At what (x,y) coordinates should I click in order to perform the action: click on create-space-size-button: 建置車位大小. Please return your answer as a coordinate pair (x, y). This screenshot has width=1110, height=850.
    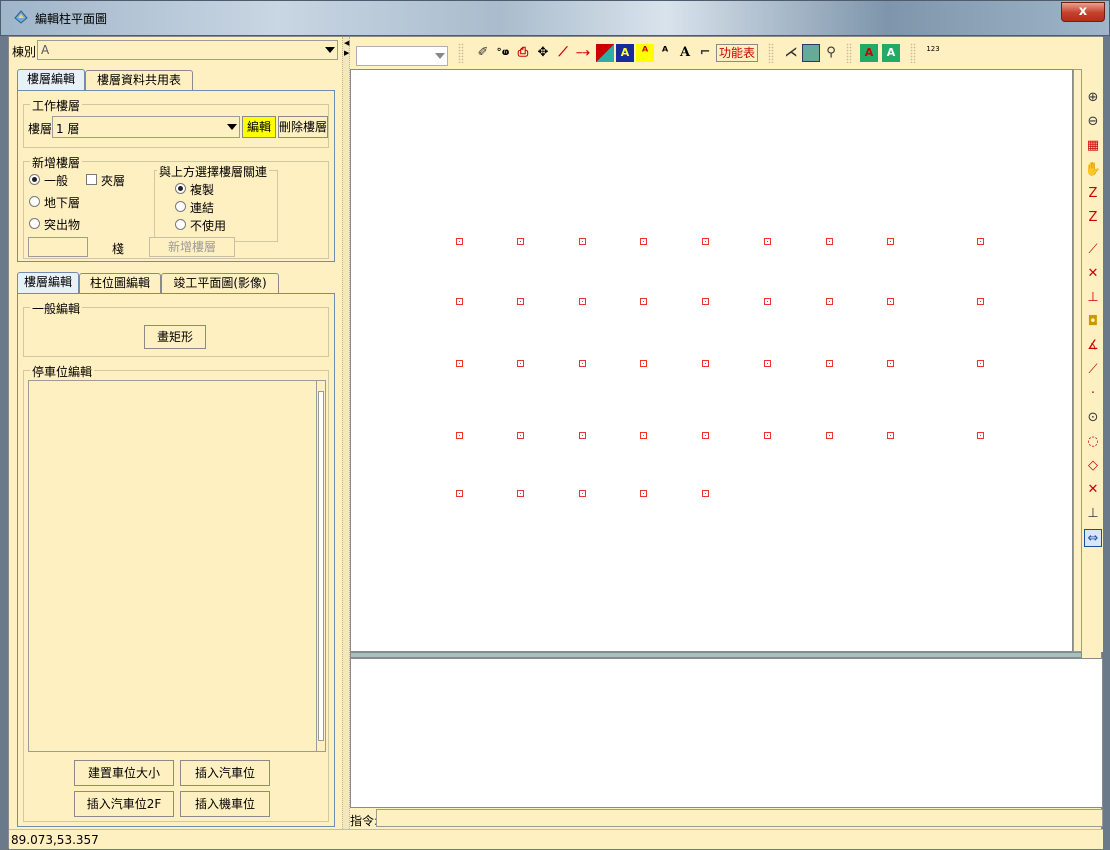
    Looking at the image, I should click on (124, 773).